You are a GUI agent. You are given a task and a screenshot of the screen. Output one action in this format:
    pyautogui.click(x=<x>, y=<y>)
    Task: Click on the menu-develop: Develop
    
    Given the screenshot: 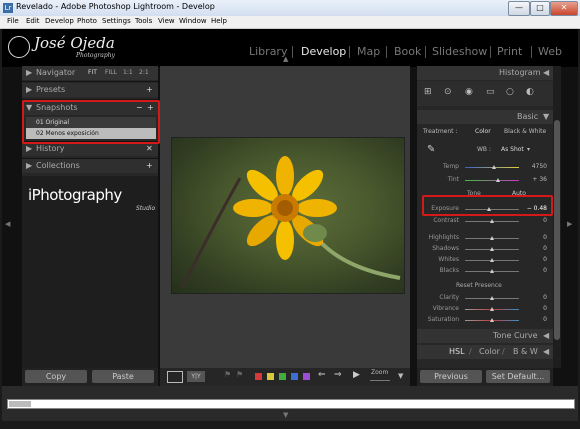 What is the action you would take?
    pyautogui.click(x=59, y=21)
    